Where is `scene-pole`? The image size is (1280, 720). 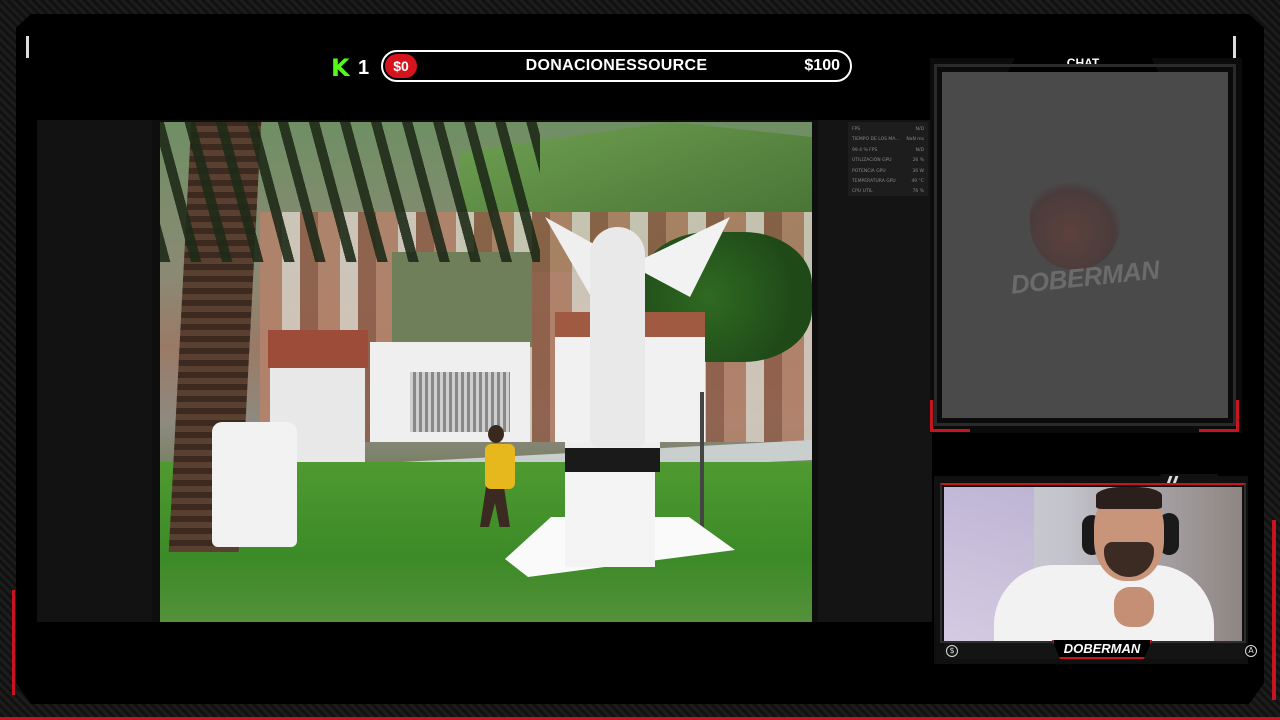 scene-pole is located at coordinates (702, 462).